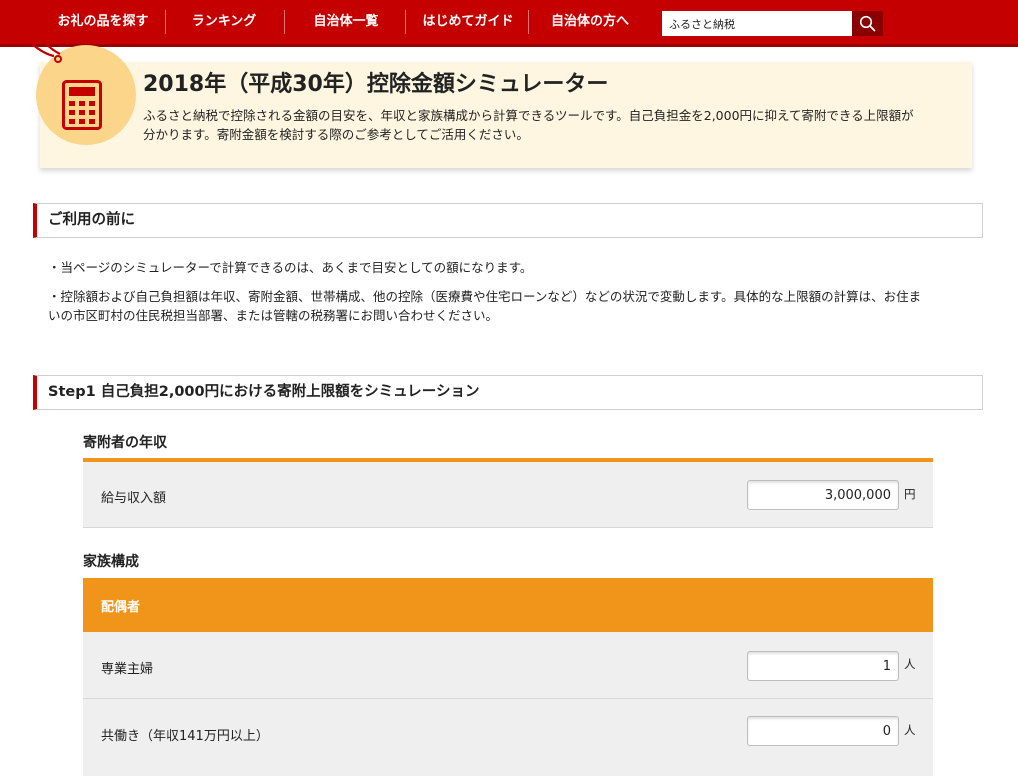 The height and width of the screenshot is (776, 1018). What do you see at coordinates (468, 22) in the screenshot?
I see `nav-item-beginner-guide: はじめてガイド` at bounding box center [468, 22].